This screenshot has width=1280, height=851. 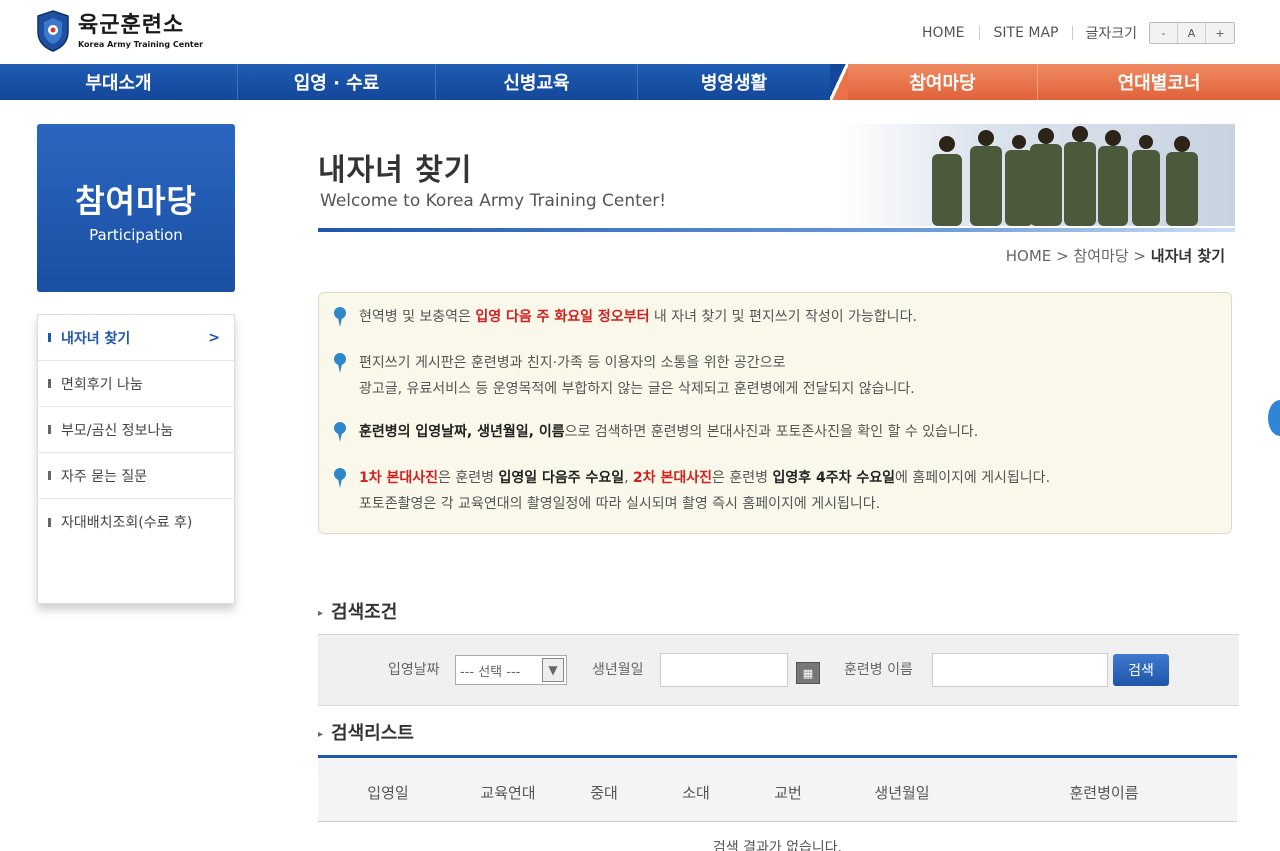 I want to click on nav-item-participation: 참여마당, so click(x=943, y=82).